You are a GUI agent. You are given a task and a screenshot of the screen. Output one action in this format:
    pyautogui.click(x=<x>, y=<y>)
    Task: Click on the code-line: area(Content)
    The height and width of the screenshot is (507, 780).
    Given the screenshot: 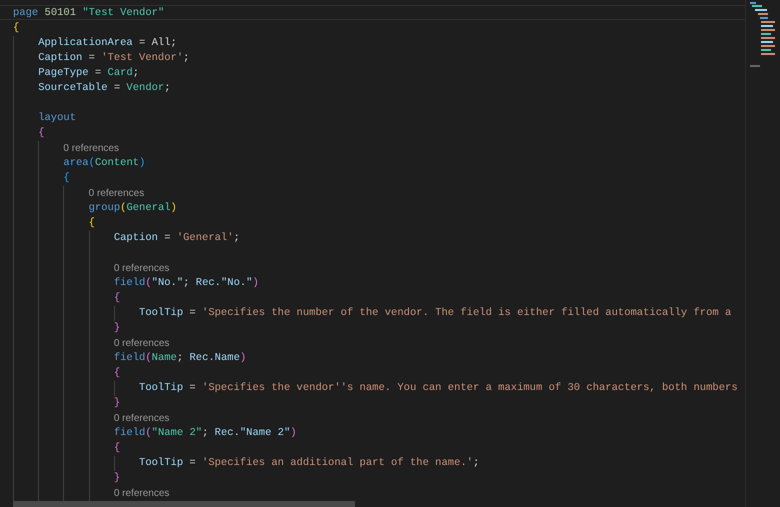 What is the action you would take?
    pyautogui.click(x=104, y=163)
    